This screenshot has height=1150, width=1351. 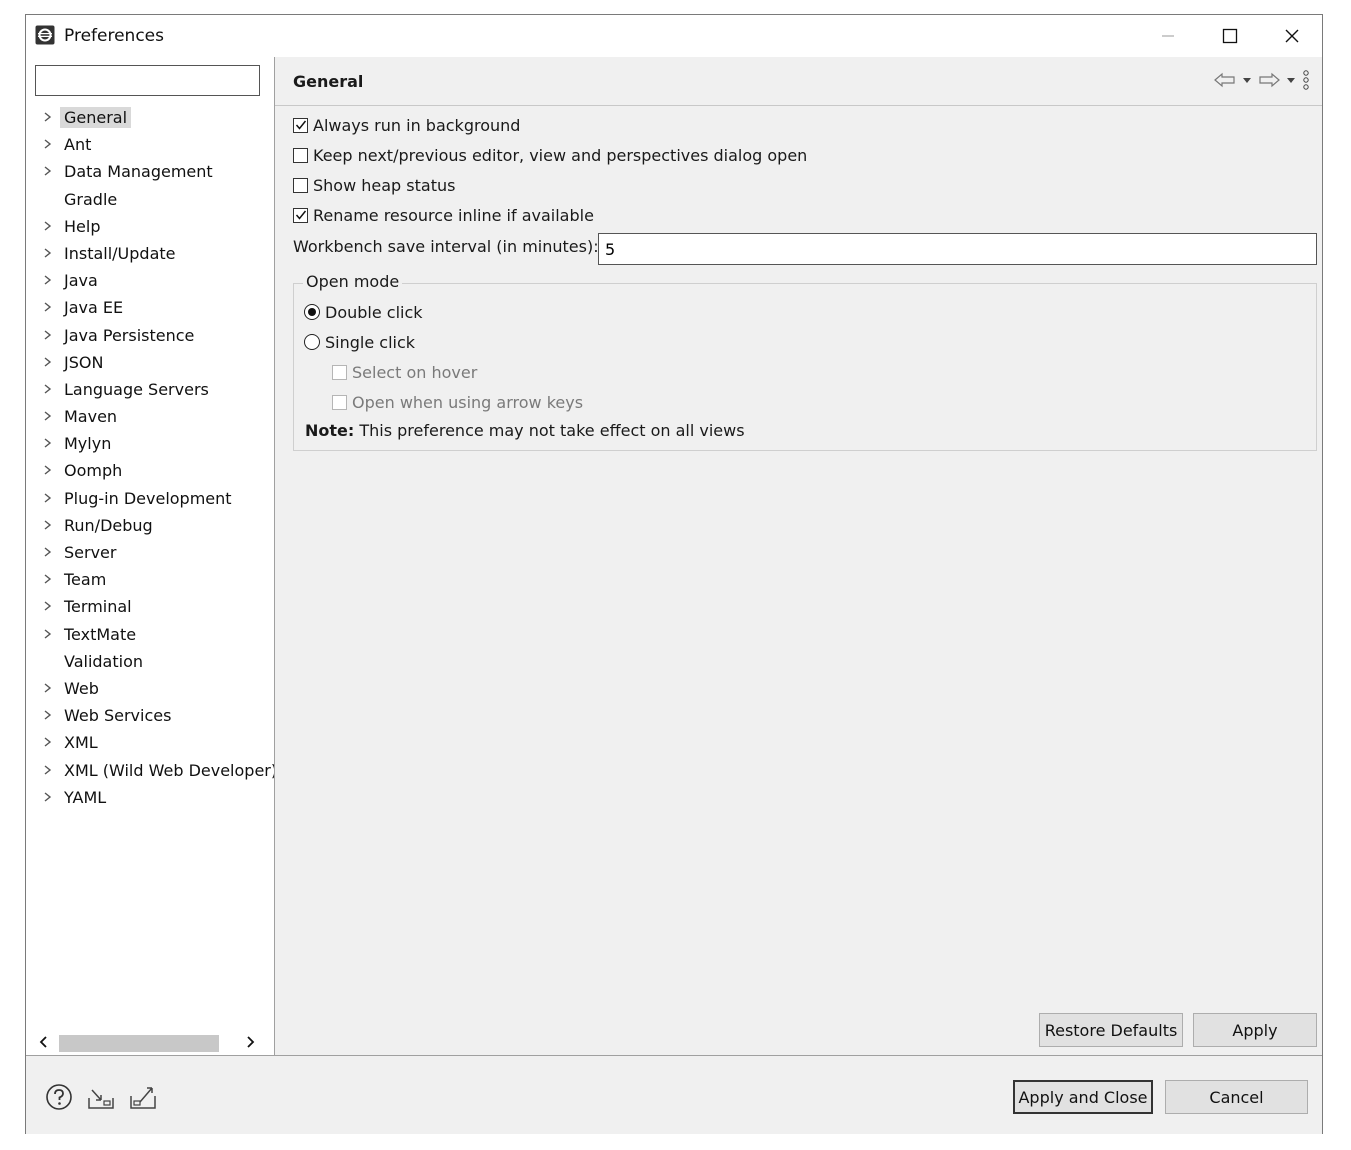 I want to click on import-icon, so click(x=101, y=1097).